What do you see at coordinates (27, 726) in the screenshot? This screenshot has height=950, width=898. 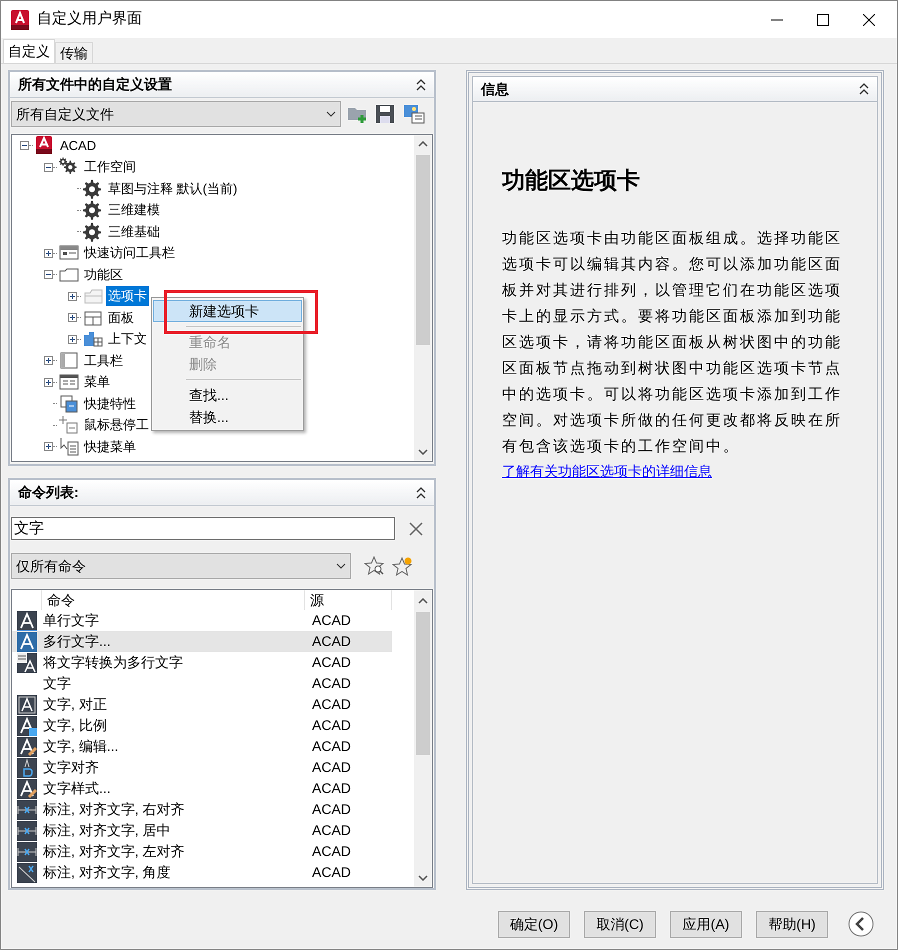 I see `text-scale-icon` at bounding box center [27, 726].